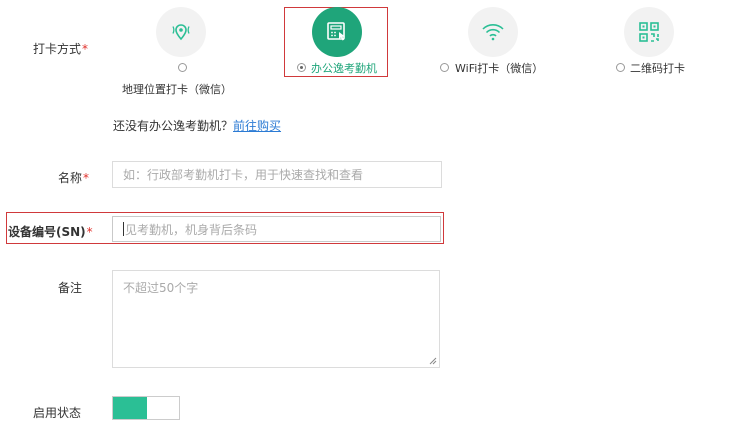  What do you see at coordinates (337, 32) in the screenshot?
I see `attendance-machine-icon` at bounding box center [337, 32].